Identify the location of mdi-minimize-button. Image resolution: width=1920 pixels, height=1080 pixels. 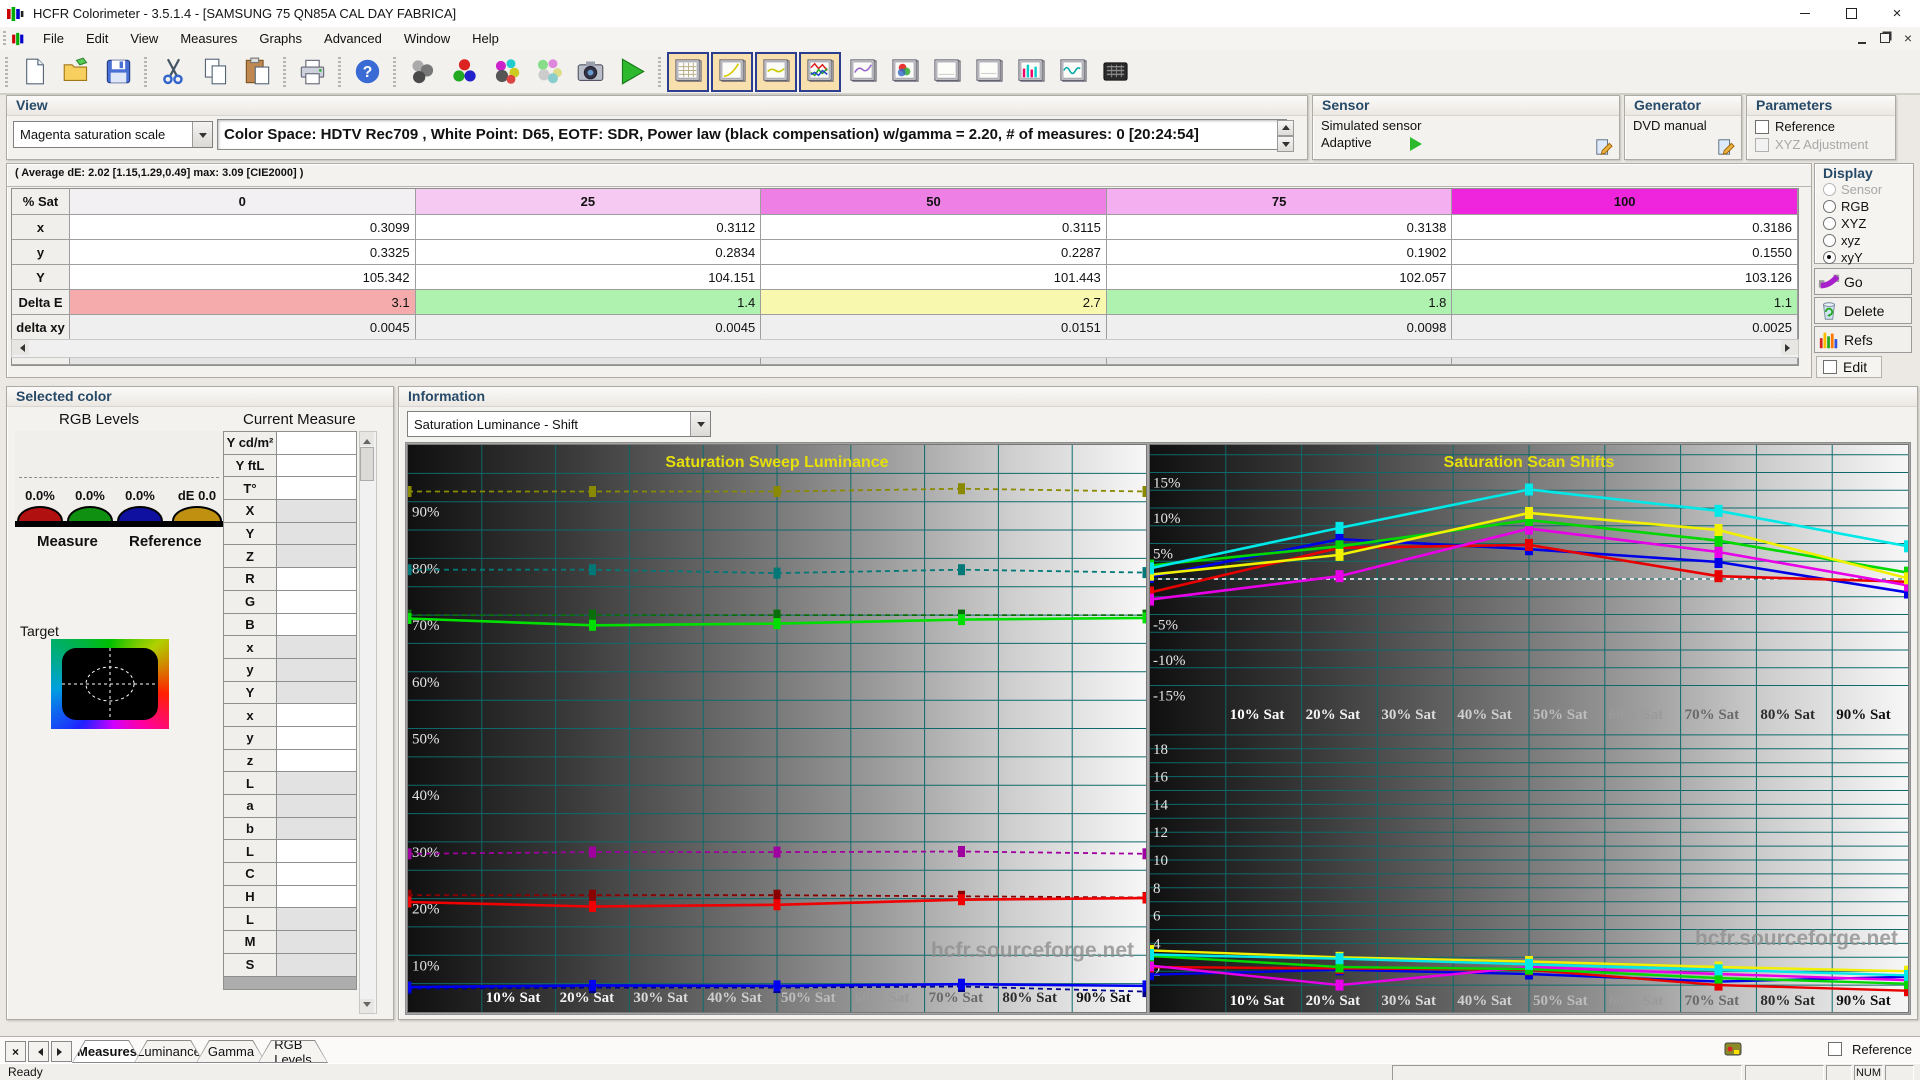
(1861, 42).